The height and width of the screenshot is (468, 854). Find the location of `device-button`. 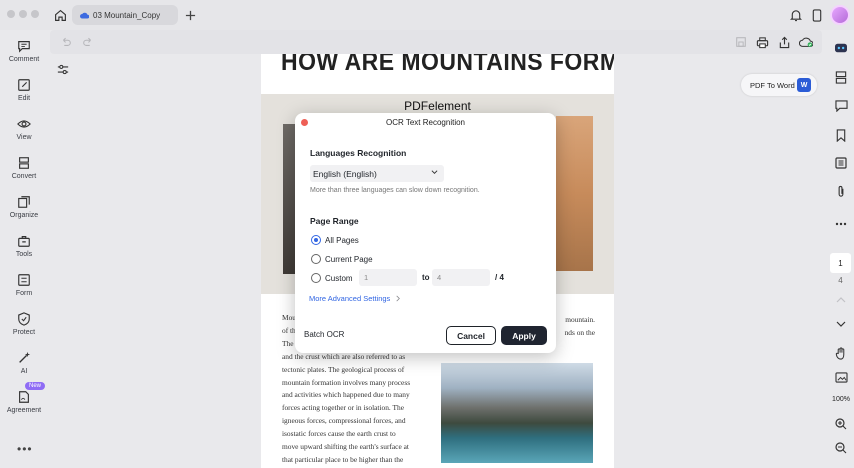

device-button is located at coordinates (817, 15).